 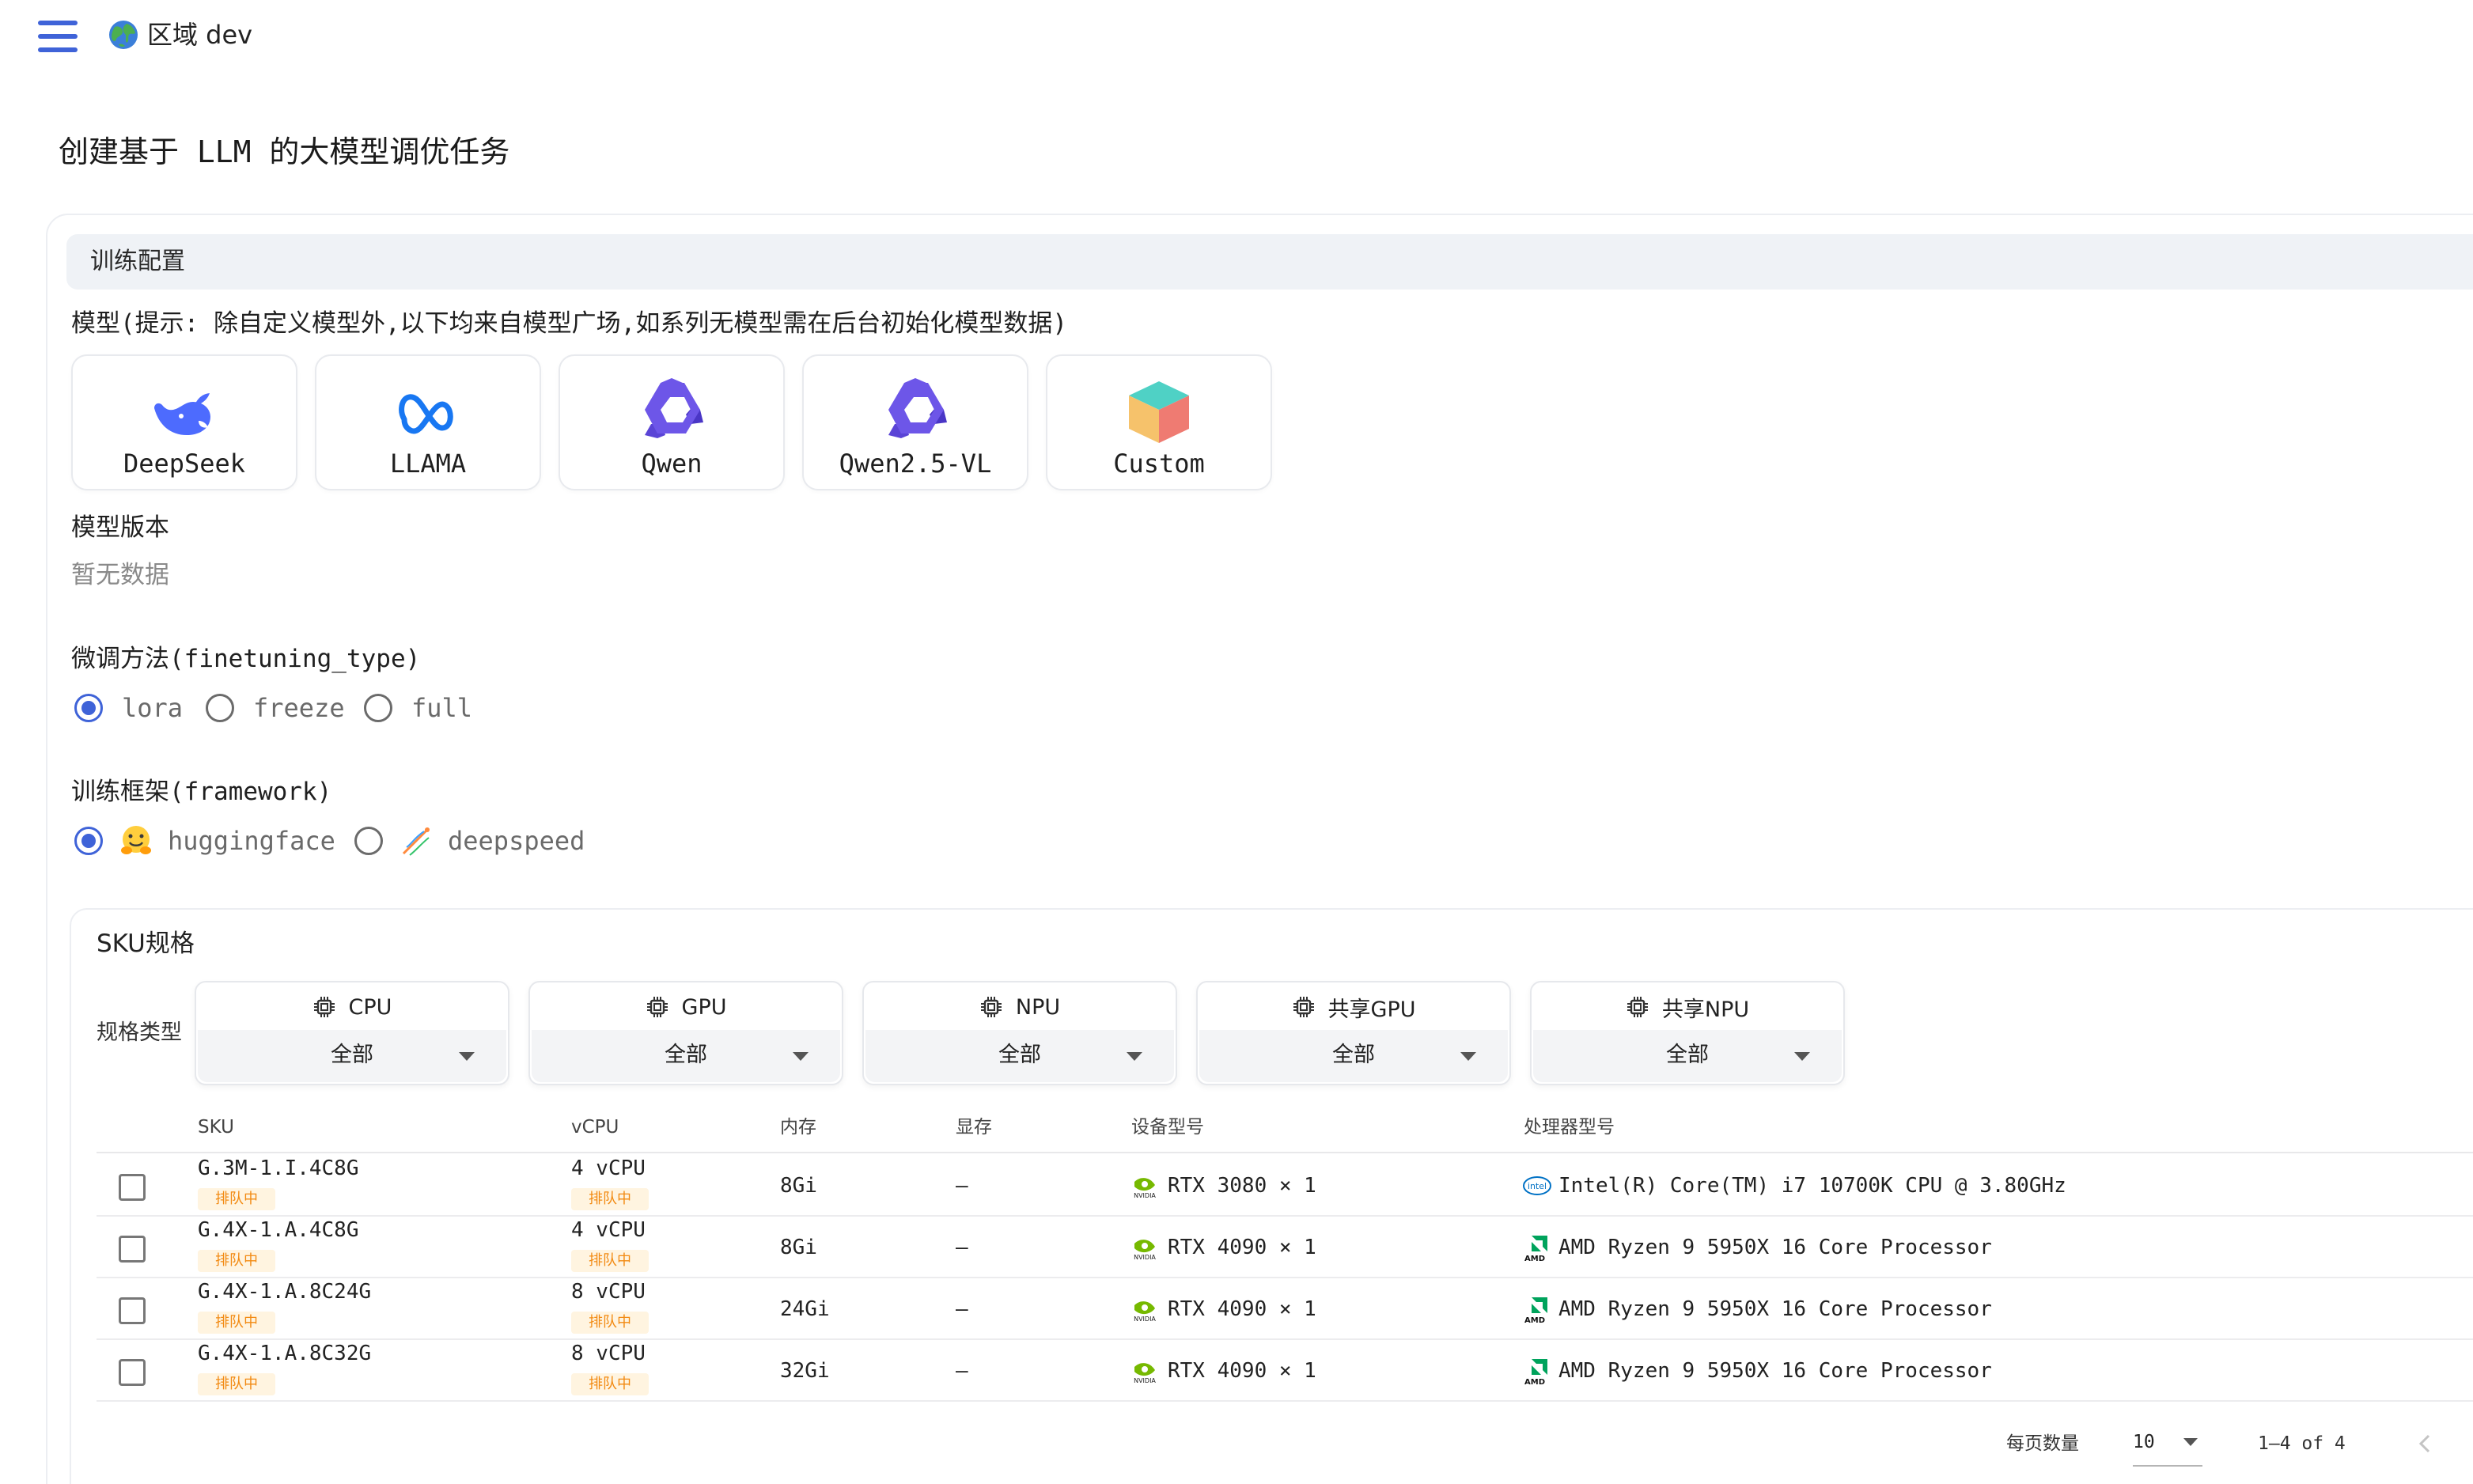 What do you see at coordinates (2144, 1442) in the screenshot?
I see `rows-per-page-value: 10` at bounding box center [2144, 1442].